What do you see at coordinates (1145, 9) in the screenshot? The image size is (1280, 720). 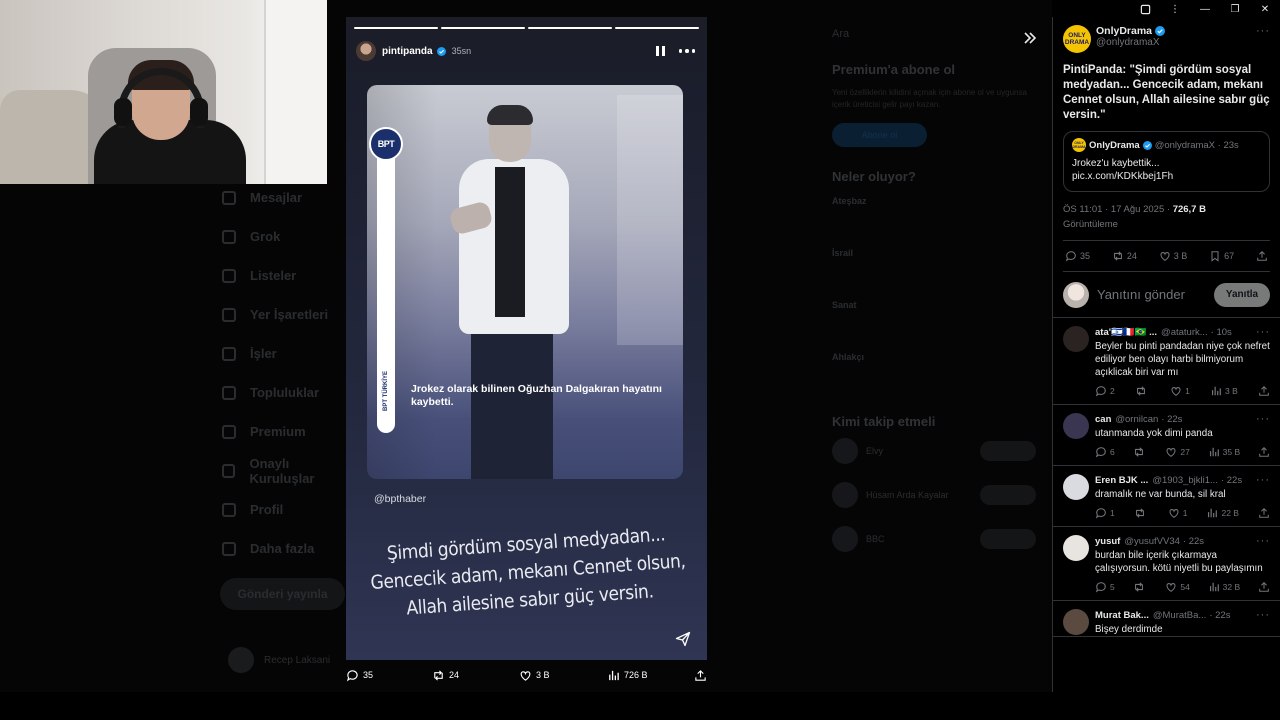 I see `extensions-icon` at bounding box center [1145, 9].